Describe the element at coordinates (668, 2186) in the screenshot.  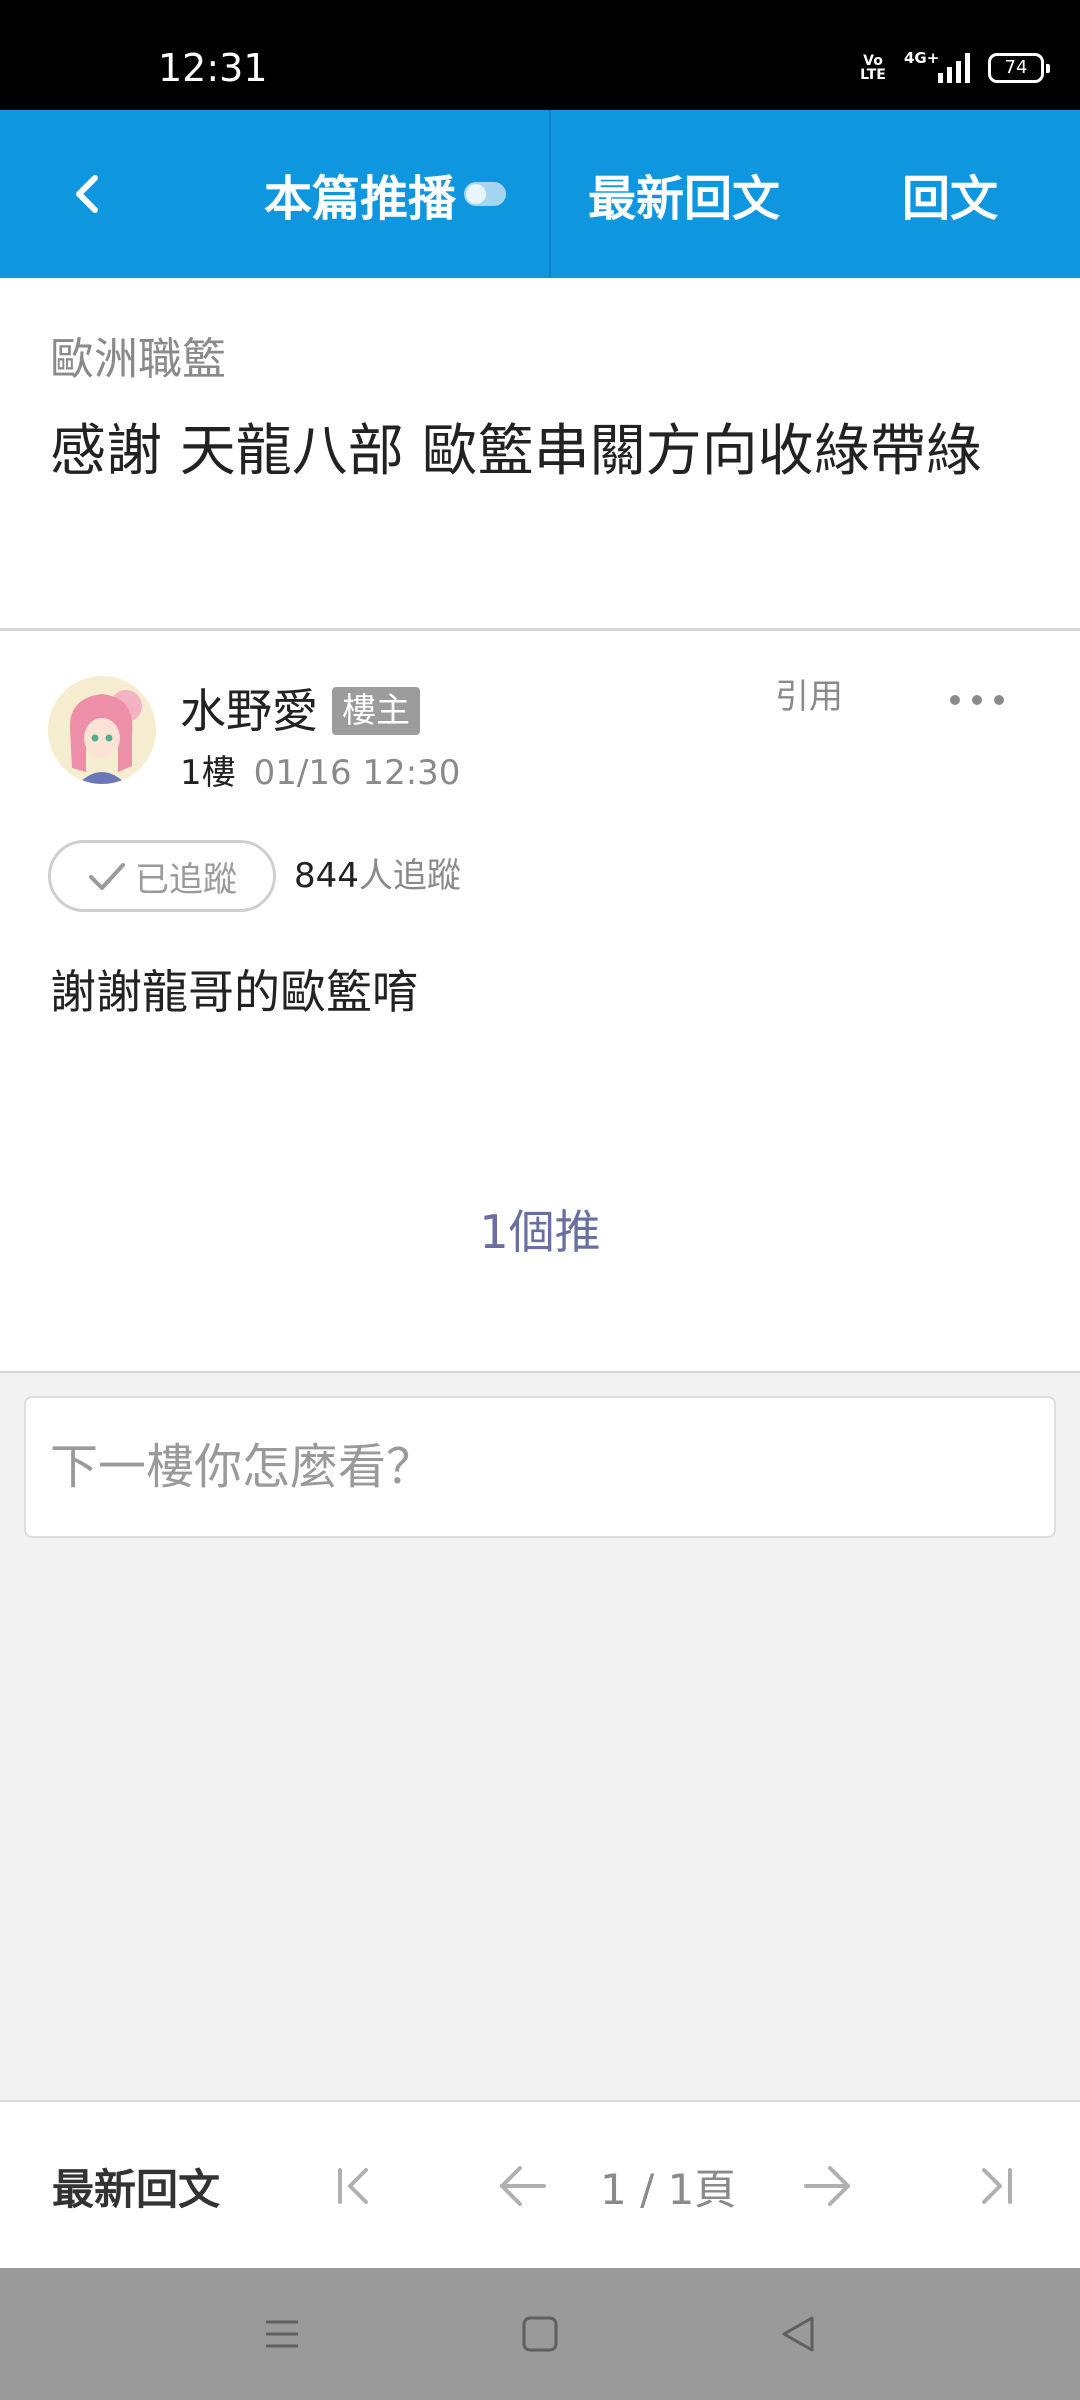
I see `page-indicator: 1 / 1頁` at that location.